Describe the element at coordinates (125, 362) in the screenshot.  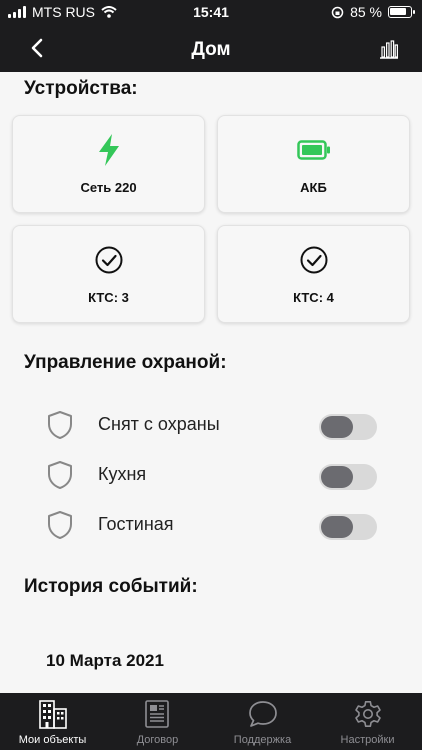
I see `security-section-title: Управление охраной:` at that location.